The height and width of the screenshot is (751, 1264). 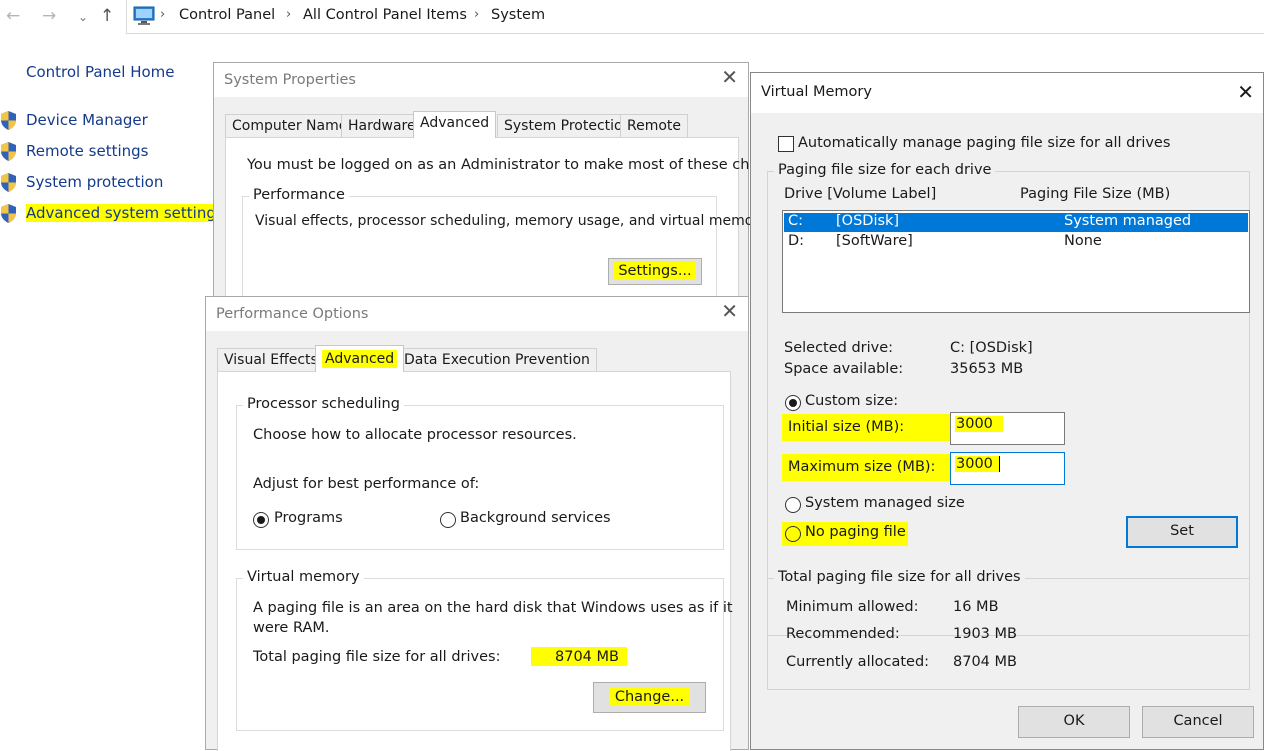 What do you see at coordinates (985, 634) in the screenshot?
I see `recommended-value: 1903 MB` at bounding box center [985, 634].